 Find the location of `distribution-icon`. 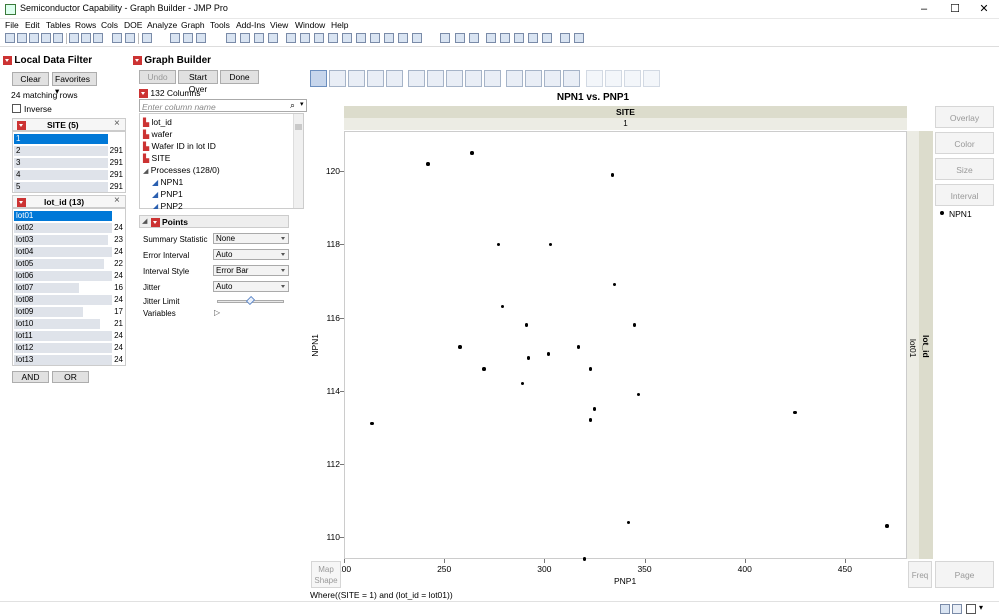

distribution-icon is located at coordinates (533, 38).